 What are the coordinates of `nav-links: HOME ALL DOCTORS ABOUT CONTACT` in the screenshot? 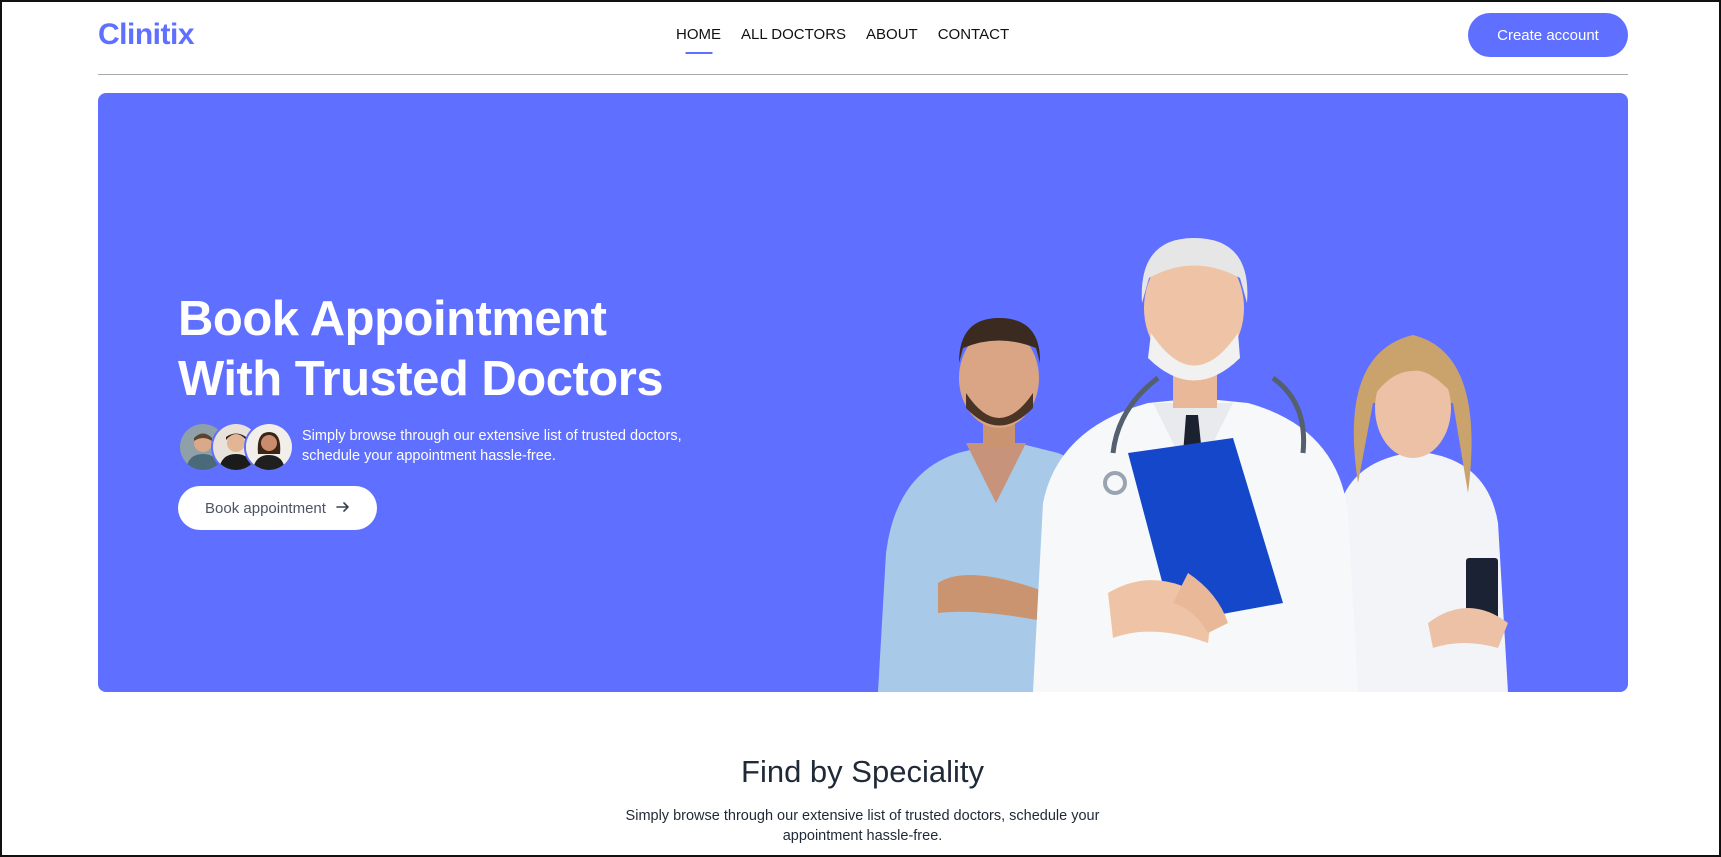 It's located at (842, 40).